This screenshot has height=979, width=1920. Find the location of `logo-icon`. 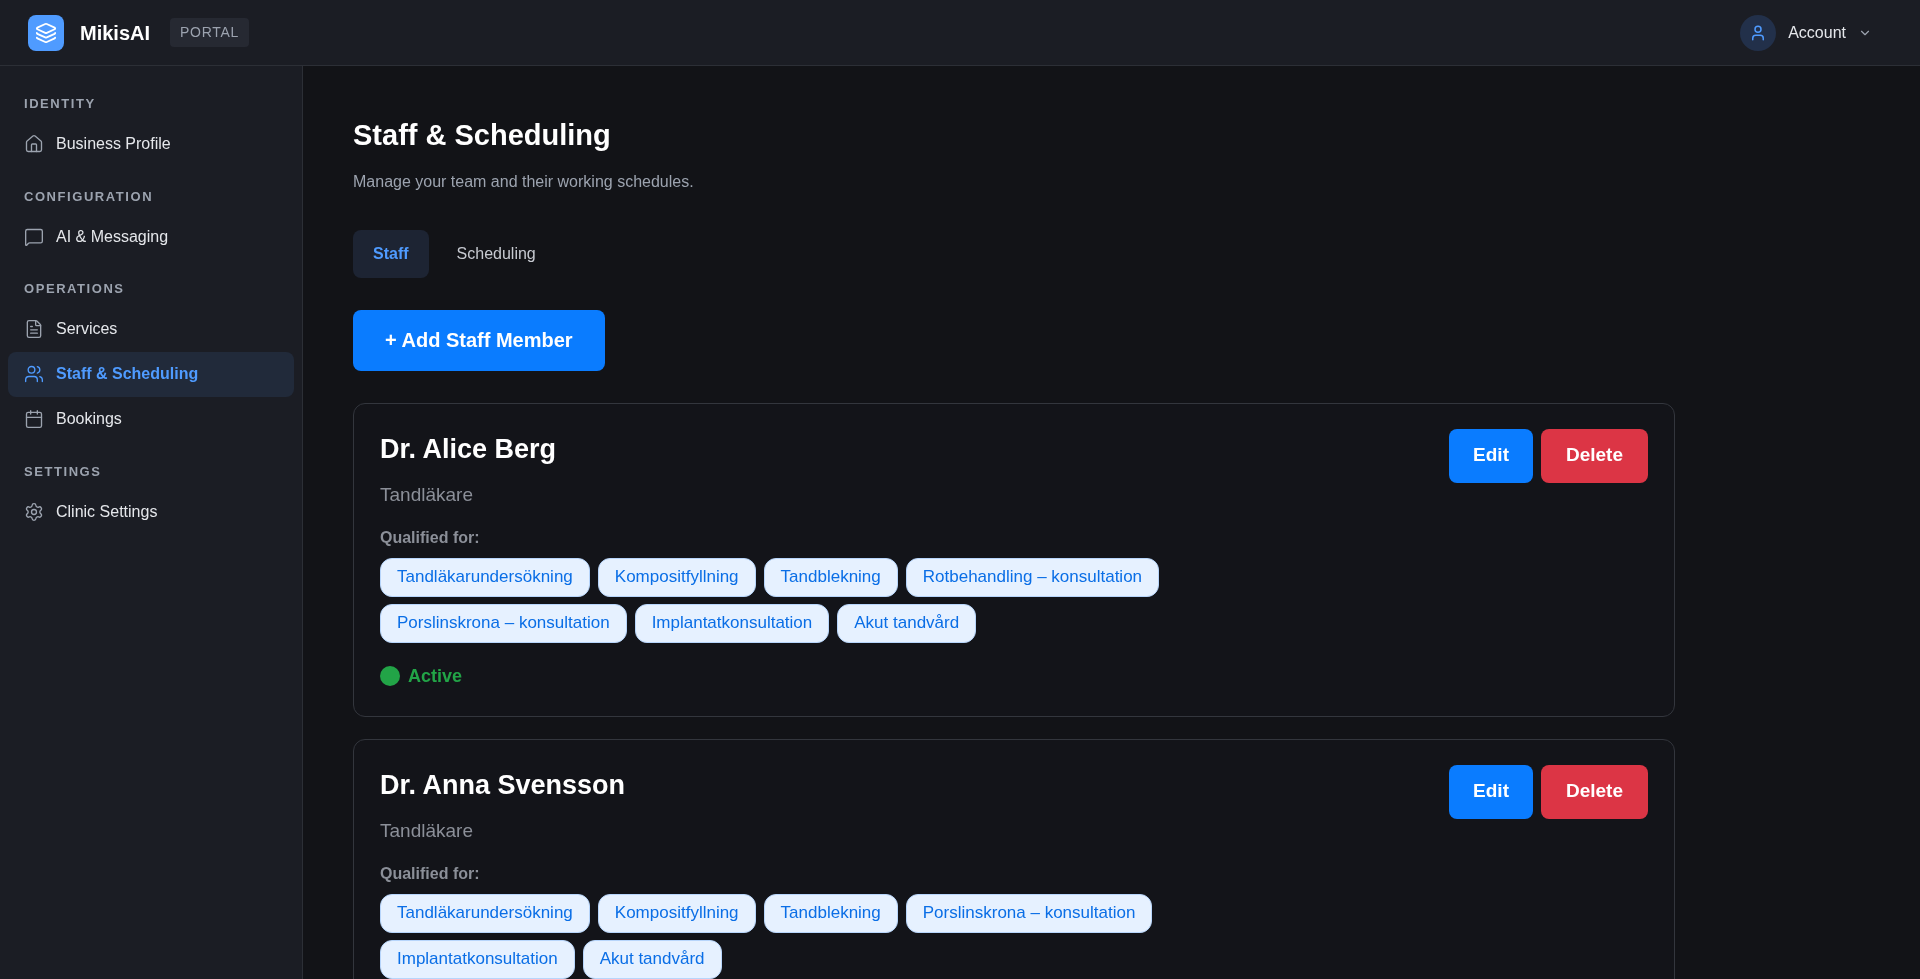

logo-icon is located at coordinates (46, 32).